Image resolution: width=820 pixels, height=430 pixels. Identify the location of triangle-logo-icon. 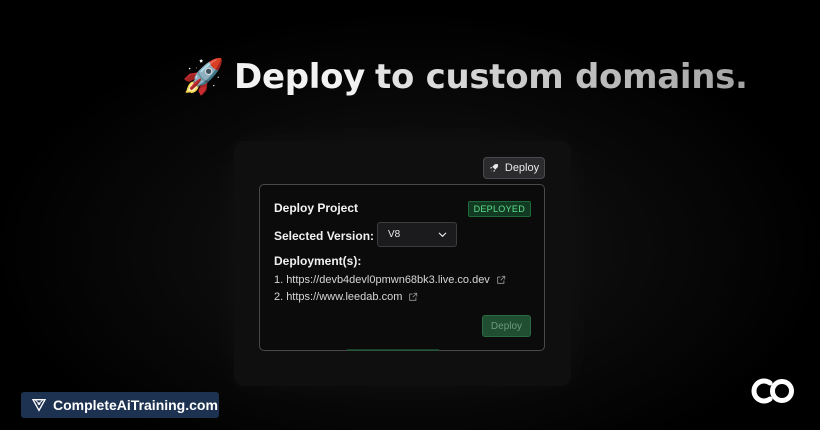
(39, 405).